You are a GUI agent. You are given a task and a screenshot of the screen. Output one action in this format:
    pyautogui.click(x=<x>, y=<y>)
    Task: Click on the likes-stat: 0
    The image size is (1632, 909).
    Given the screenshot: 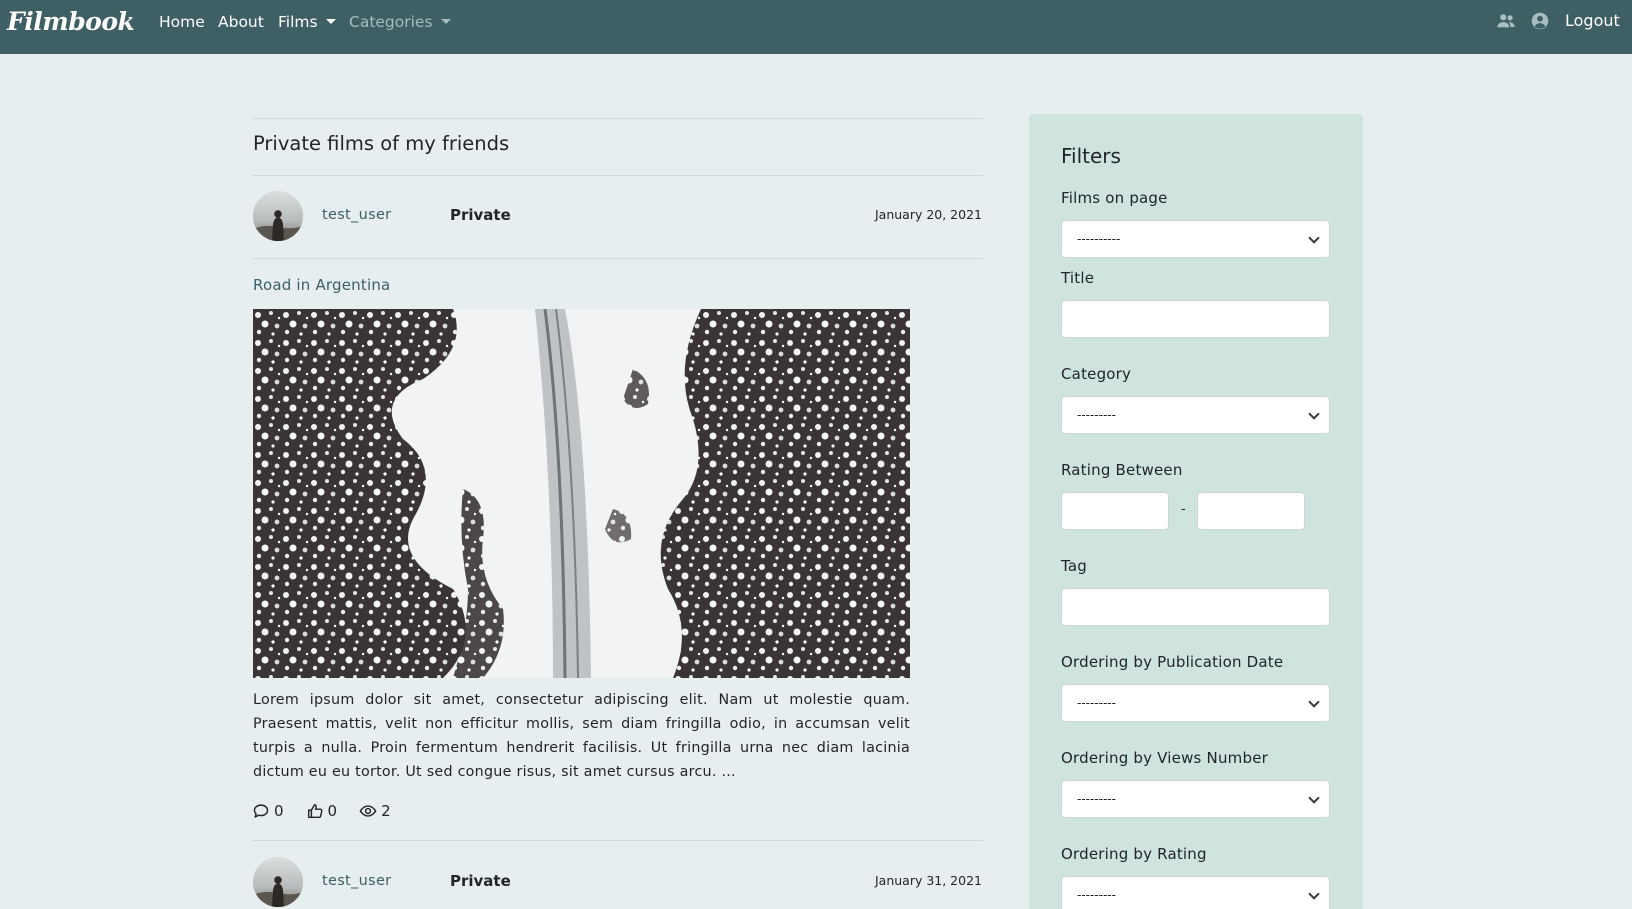 What is the action you would take?
    pyautogui.click(x=322, y=811)
    